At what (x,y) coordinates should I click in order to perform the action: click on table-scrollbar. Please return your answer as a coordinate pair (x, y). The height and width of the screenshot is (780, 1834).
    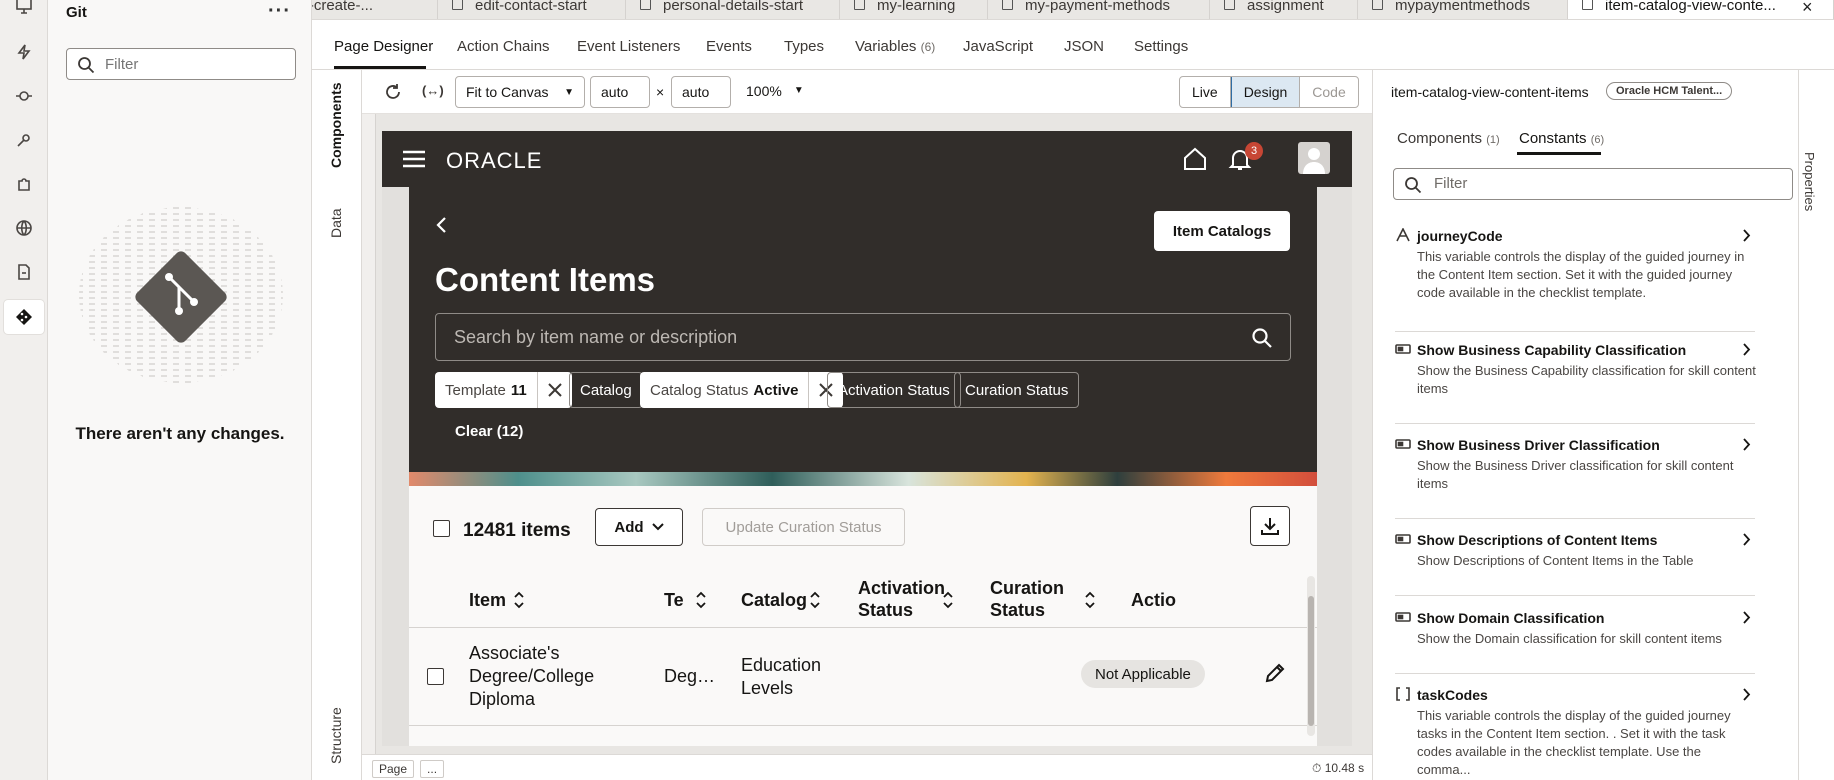
    Looking at the image, I should click on (1311, 656).